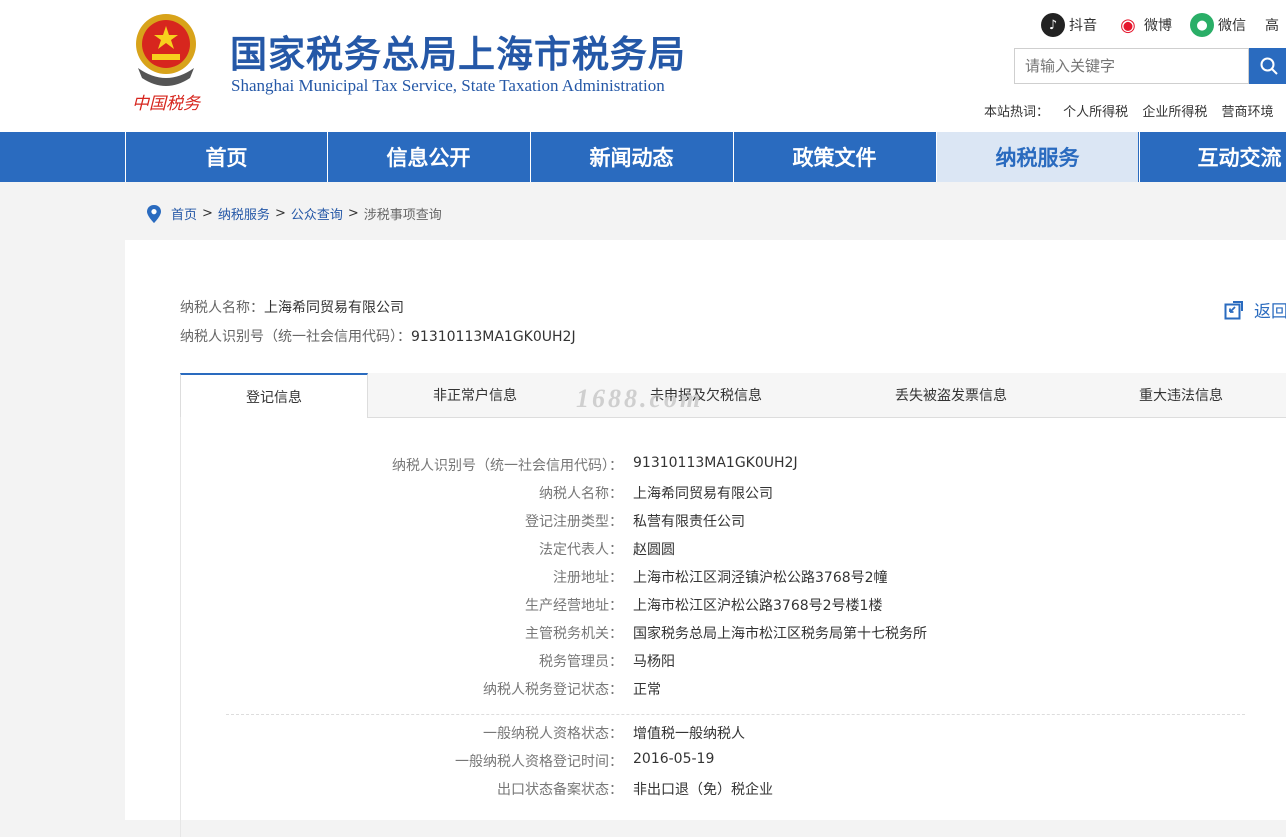 The width and height of the screenshot is (1286, 837). I want to click on social-more: 高, so click(1272, 25).